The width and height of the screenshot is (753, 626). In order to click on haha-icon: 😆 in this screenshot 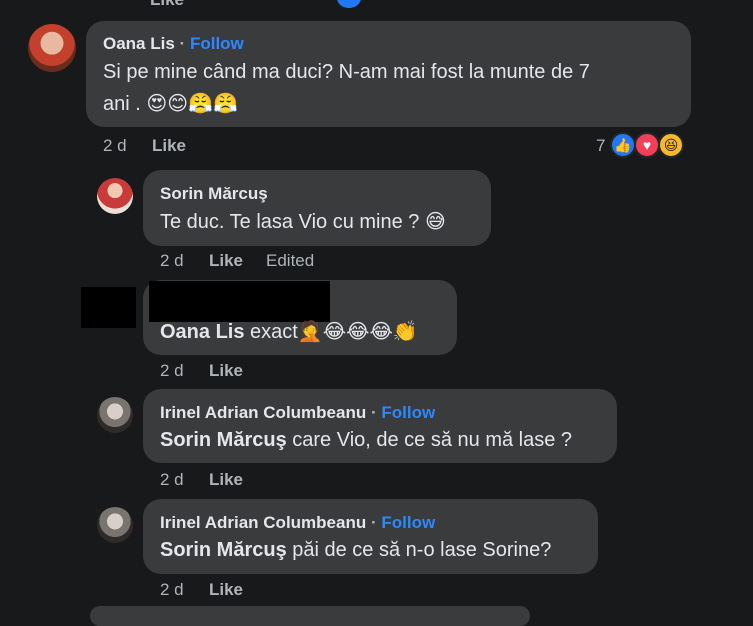, I will do `click(671, 145)`.